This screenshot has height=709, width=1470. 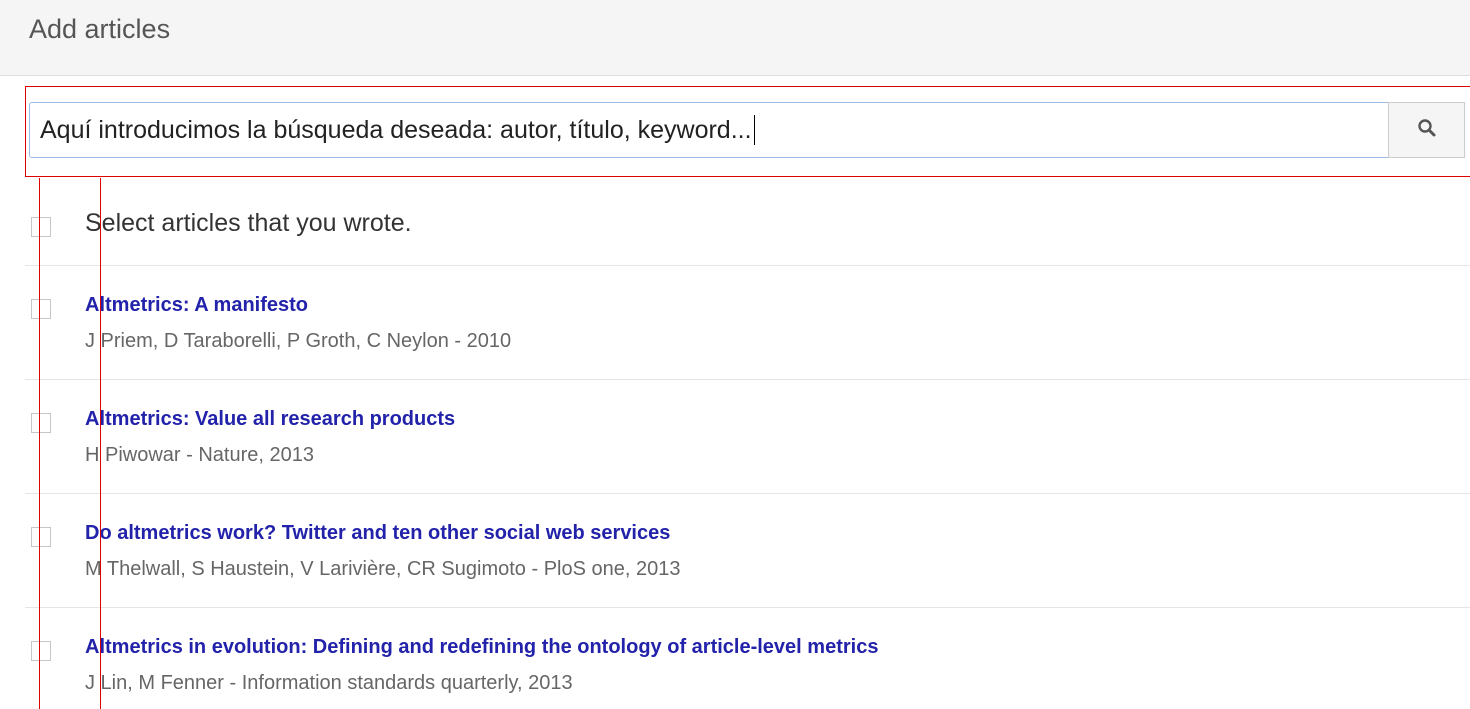 I want to click on search-button, so click(x=1426, y=130).